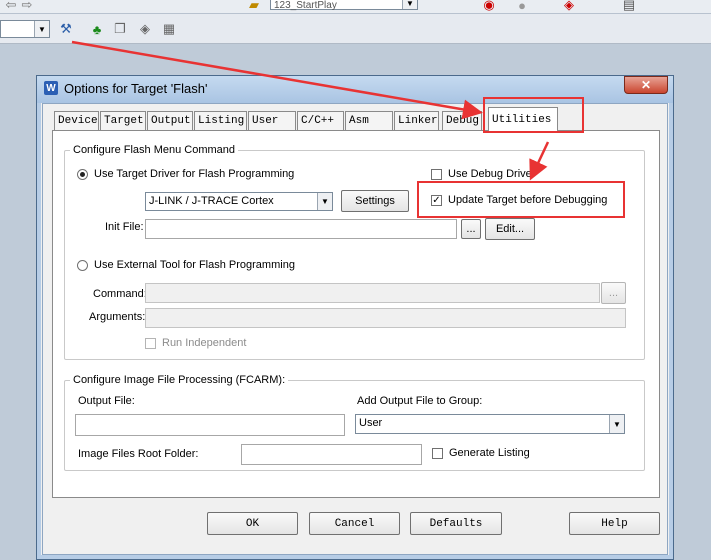 This screenshot has height=560, width=711. I want to click on annotation-arrow-to-update-target, so click(539, 161).